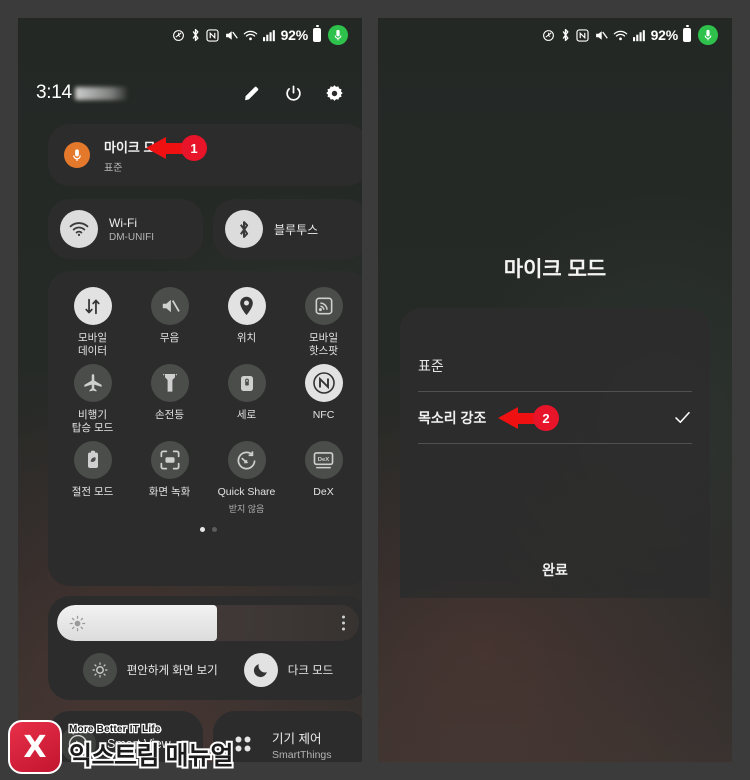 The width and height of the screenshot is (750, 780). I want to click on tile-screen-record: 화면 녹화, so click(169, 478).